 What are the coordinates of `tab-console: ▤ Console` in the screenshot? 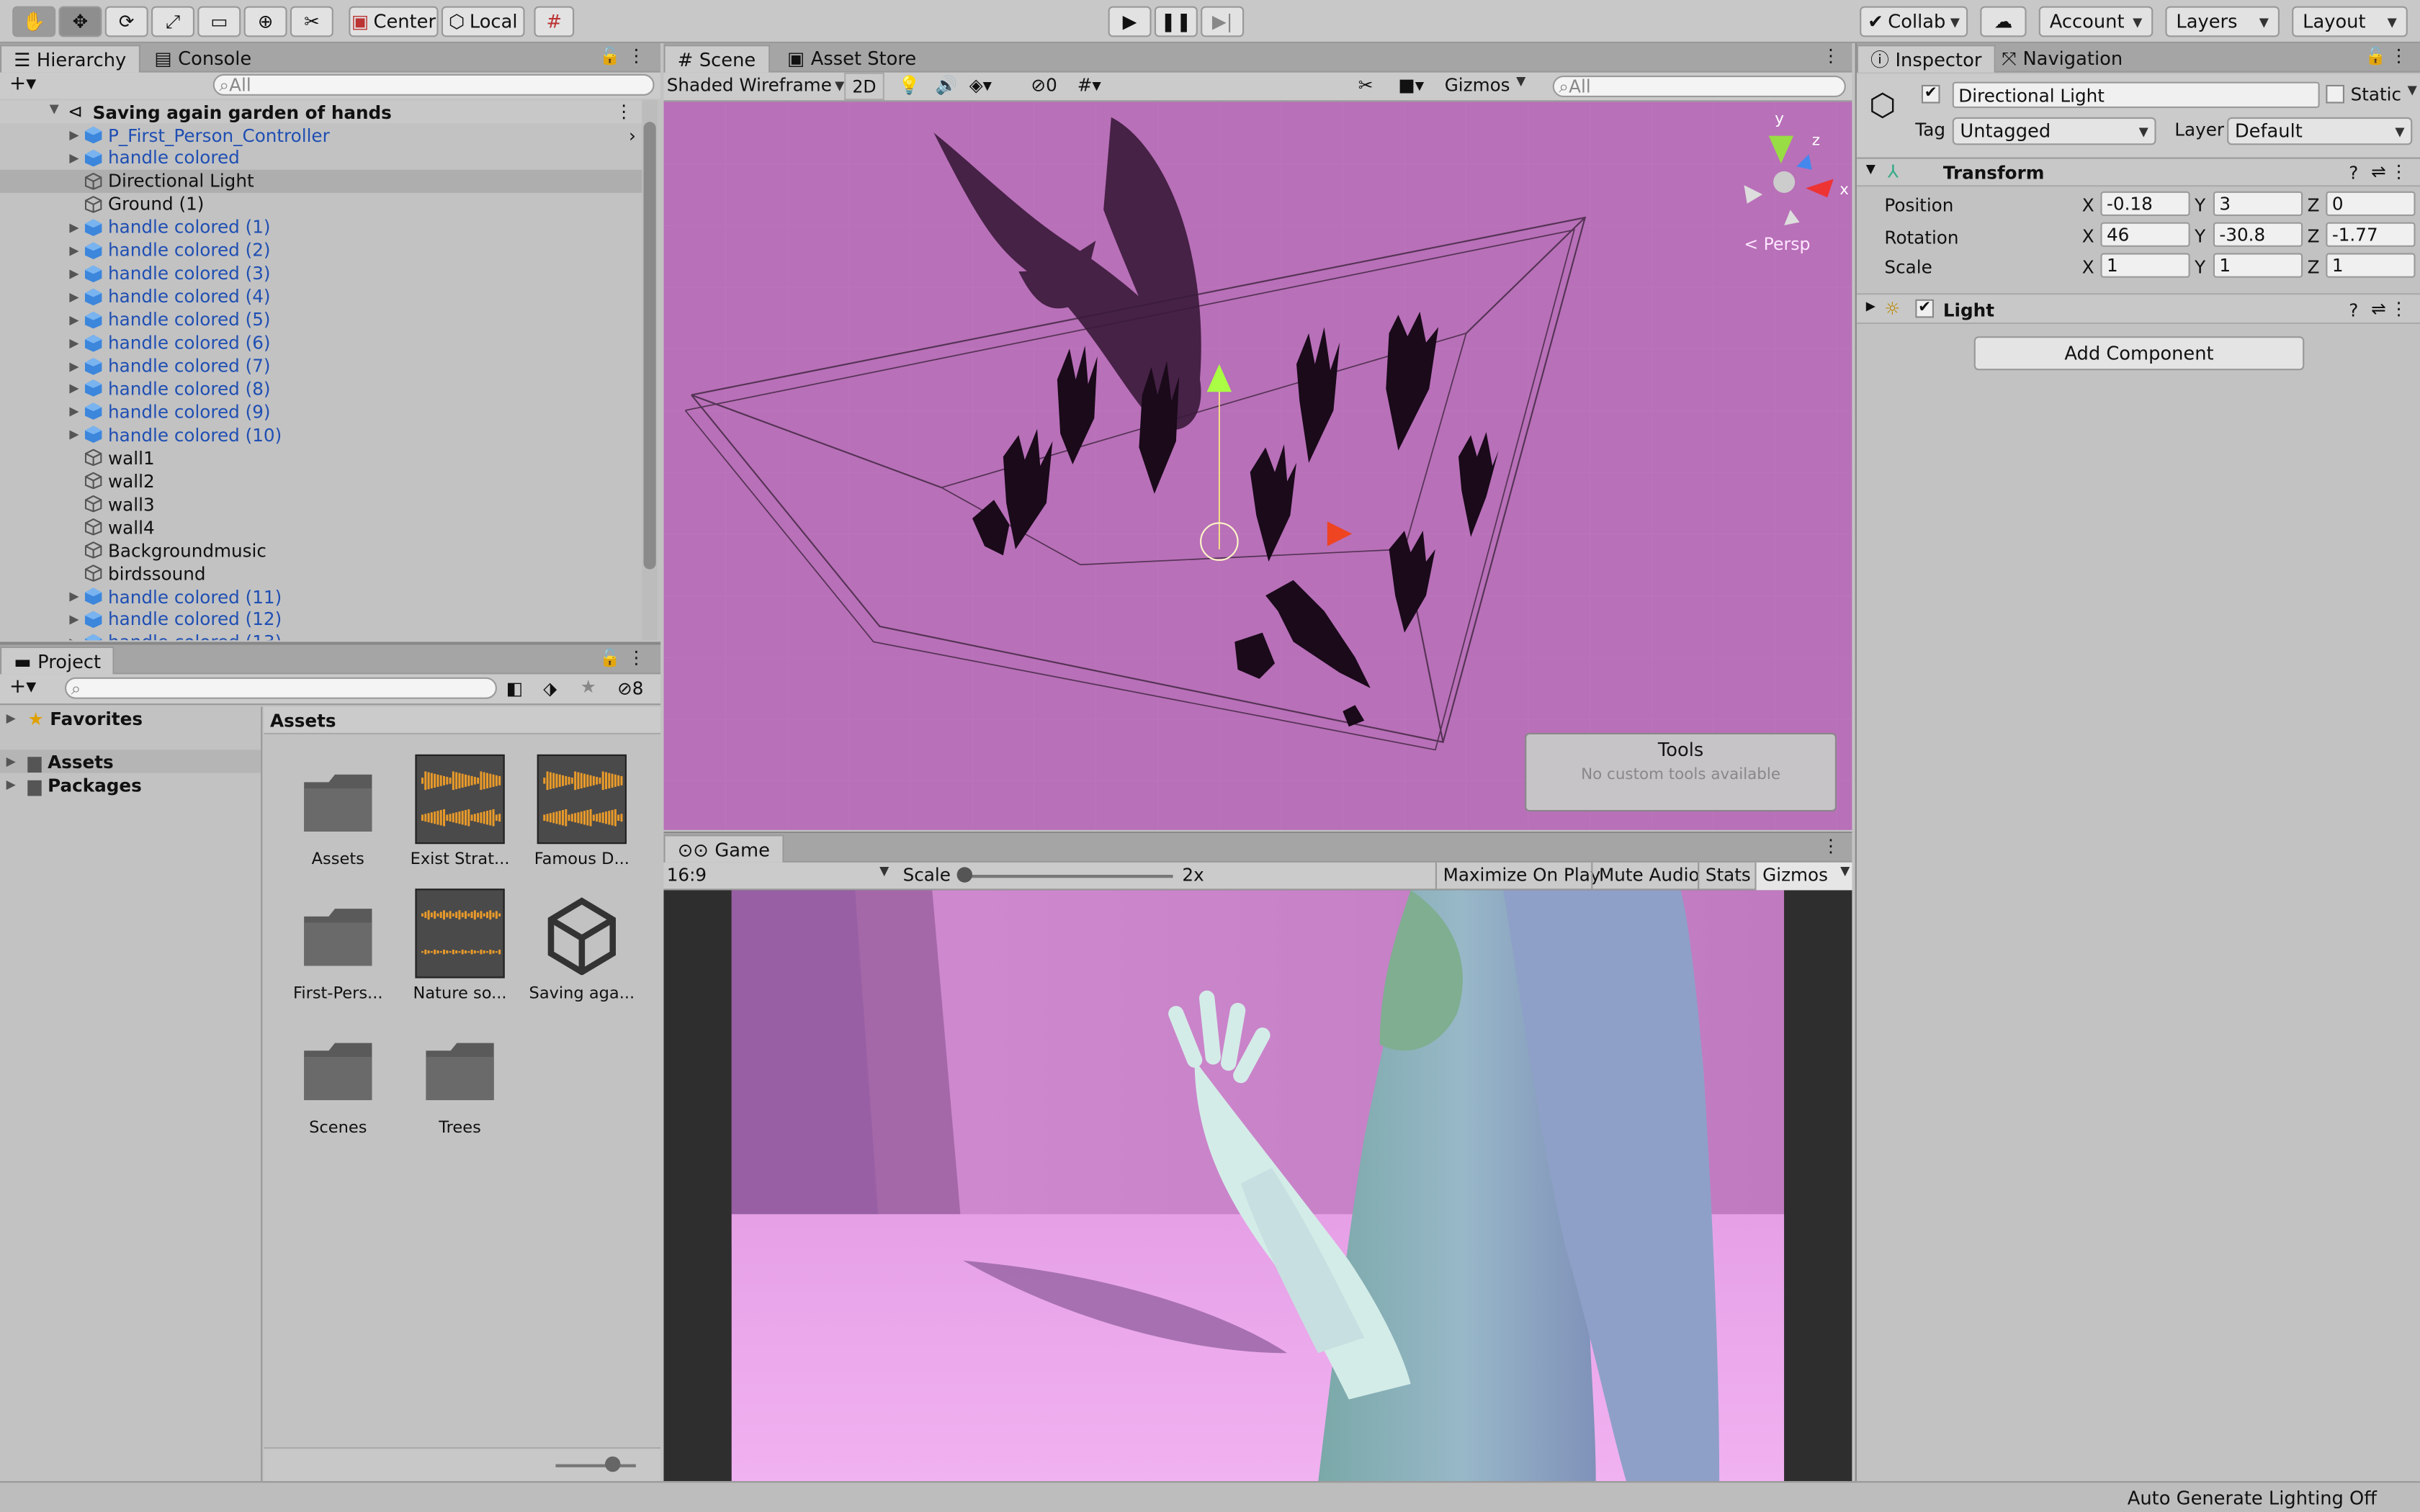 It's located at (203, 59).